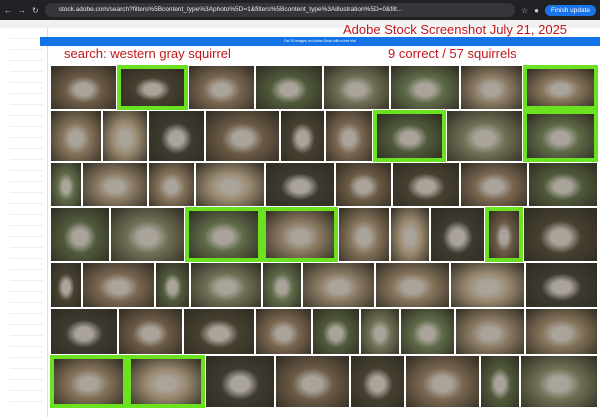 This screenshot has width=600, height=417. I want to click on finish-update-button: Finish update, so click(570, 10).